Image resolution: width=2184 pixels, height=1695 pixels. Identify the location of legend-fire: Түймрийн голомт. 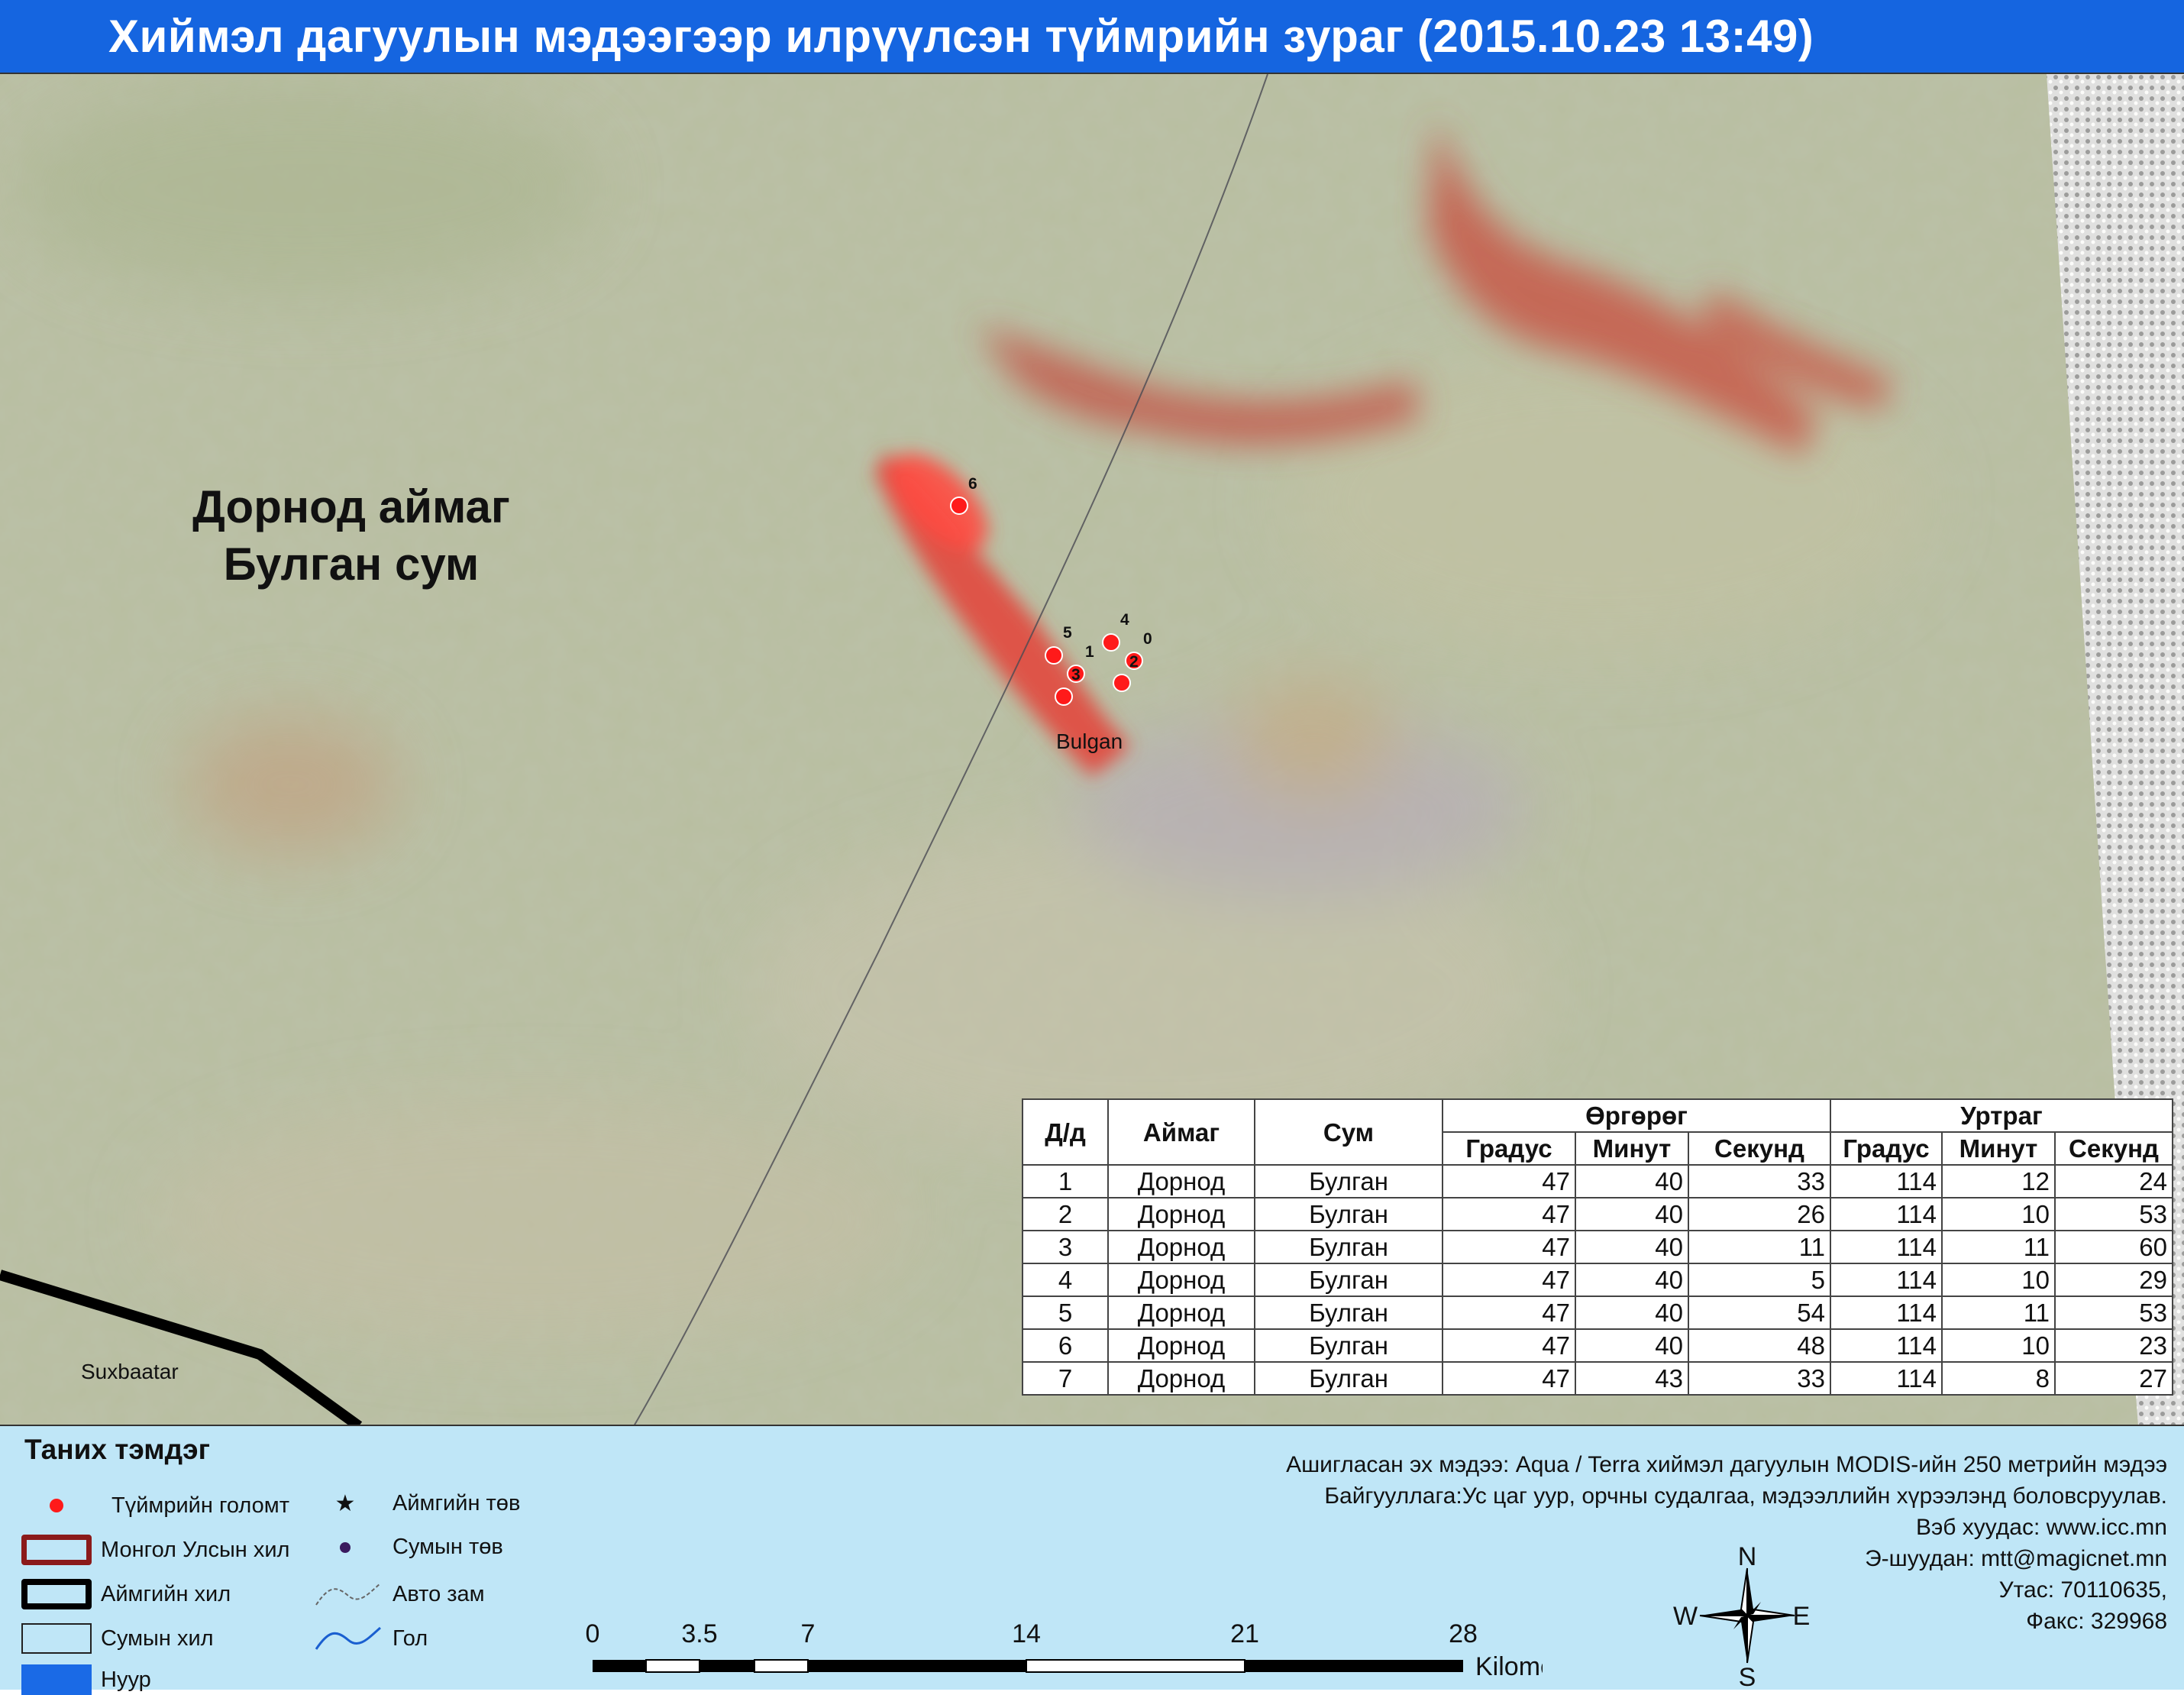
(155, 1505).